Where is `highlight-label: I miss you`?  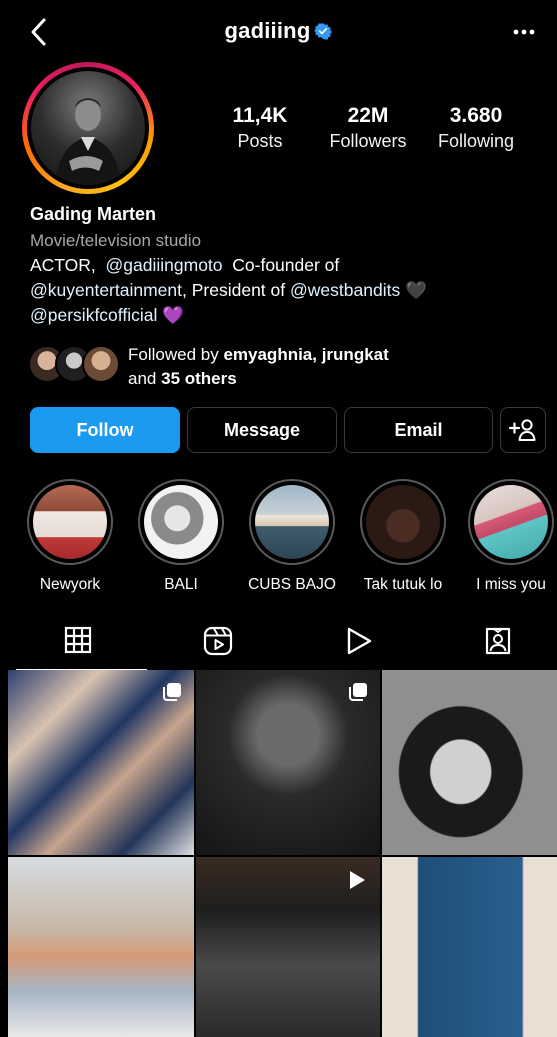
highlight-label: I miss you is located at coordinates (511, 584).